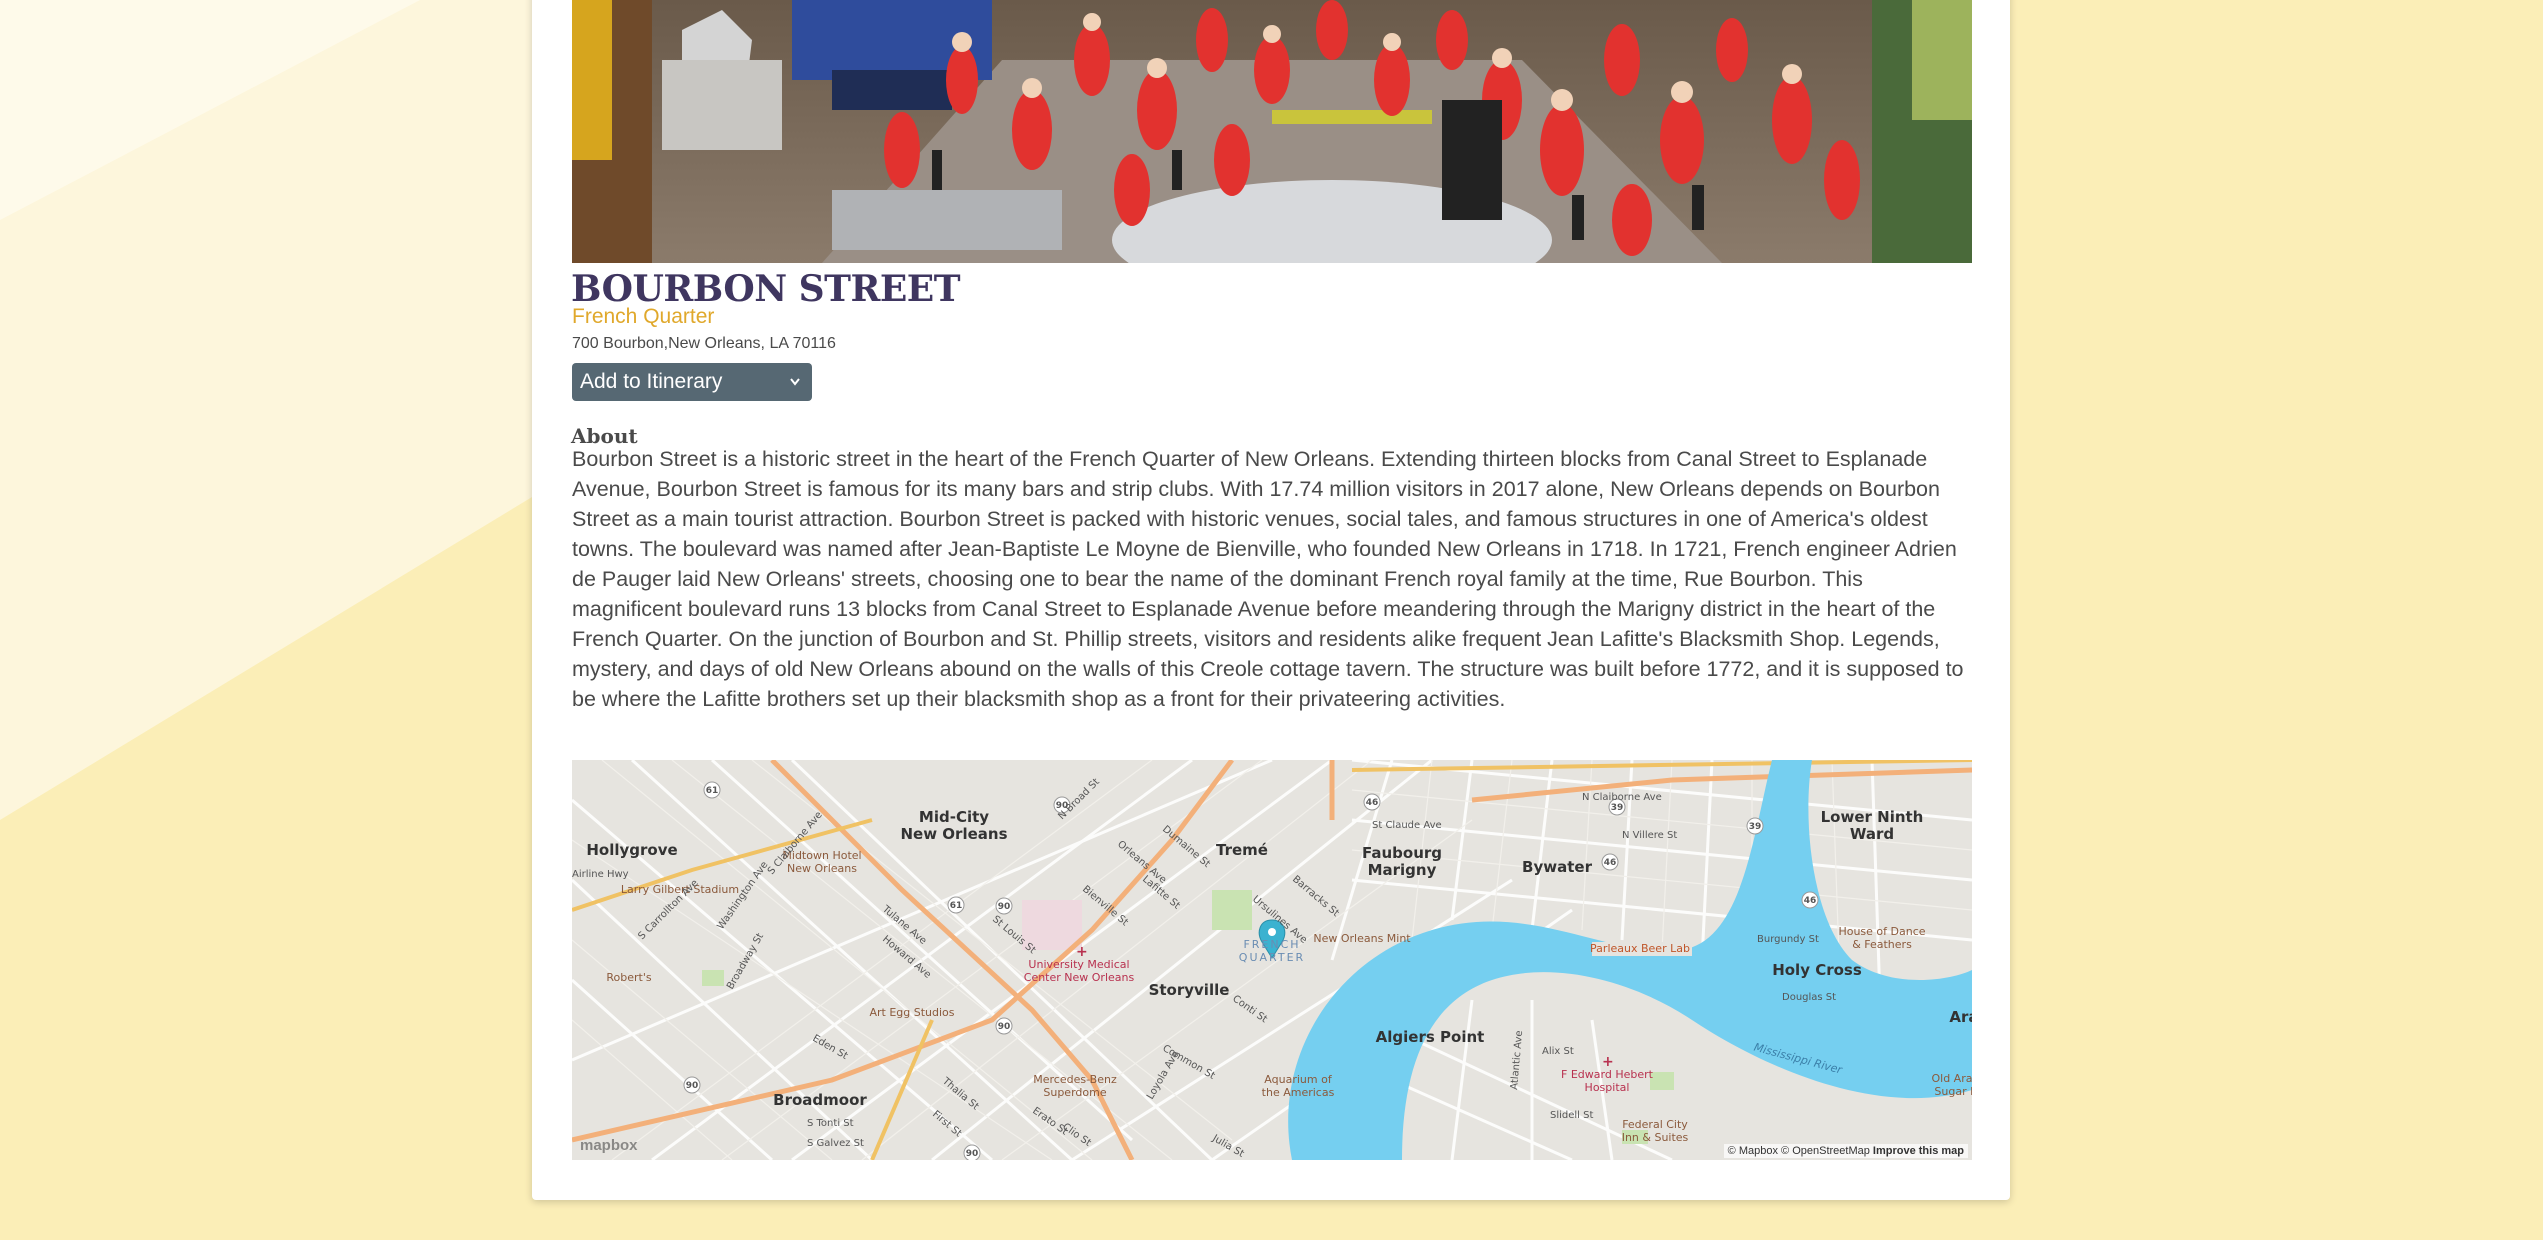 The width and height of the screenshot is (2543, 1240). I want to click on svg-text: Sugar M, so click(1953, 1091).